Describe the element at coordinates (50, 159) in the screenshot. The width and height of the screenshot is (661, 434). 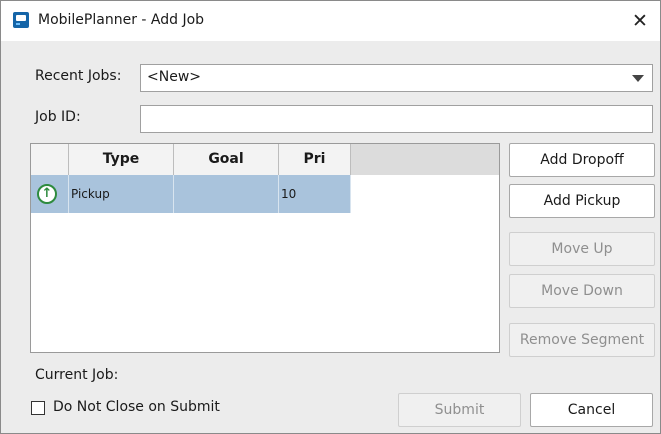
I see `column-header-icon` at that location.